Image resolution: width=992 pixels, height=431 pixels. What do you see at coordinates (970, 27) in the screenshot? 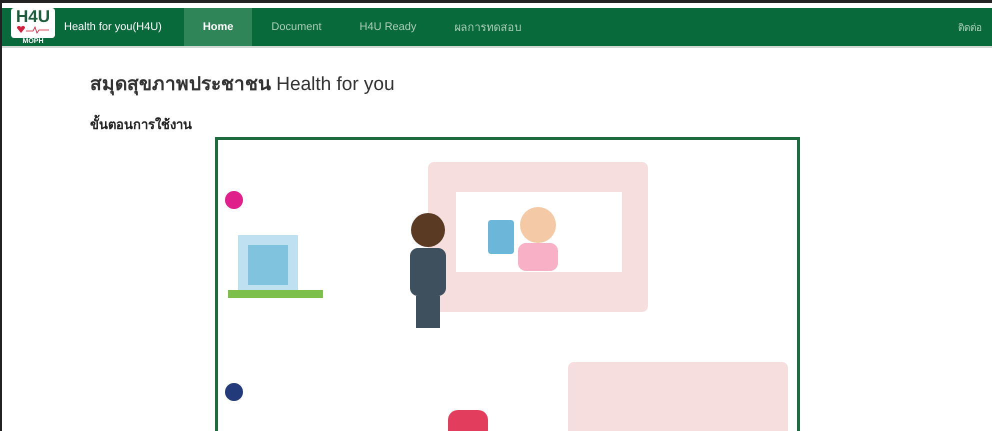
I see `contact-link: ติดต่อ` at bounding box center [970, 27].